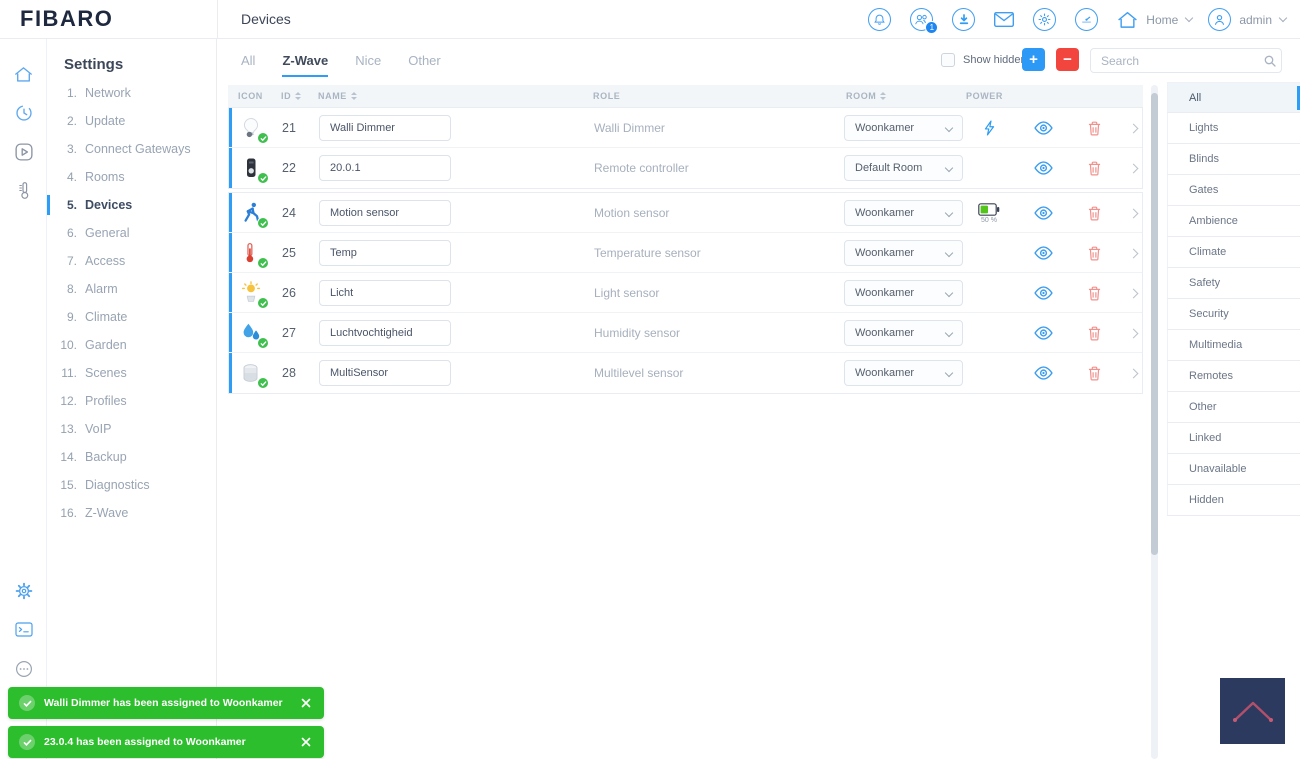 Image resolution: width=1300 pixels, height=759 pixels. What do you see at coordinates (132, 233) in the screenshot?
I see `sidebar-item-general: 6. General` at bounding box center [132, 233].